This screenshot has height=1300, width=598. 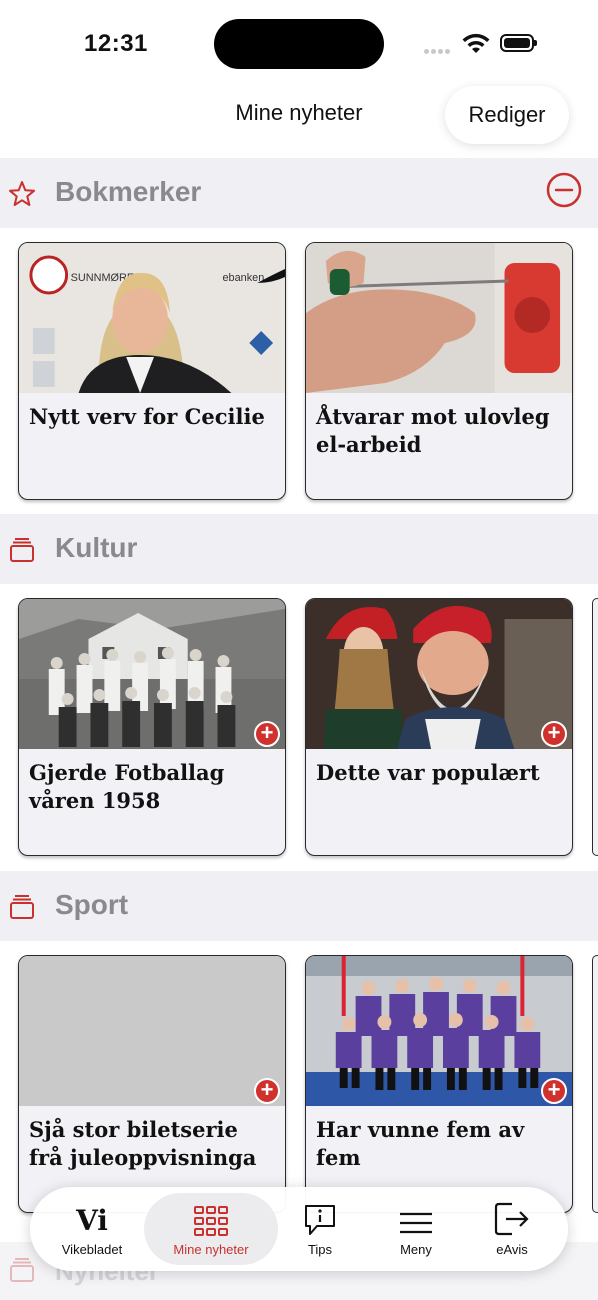 I want to click on tab-label: Meny, so click(x=416, y=1249).